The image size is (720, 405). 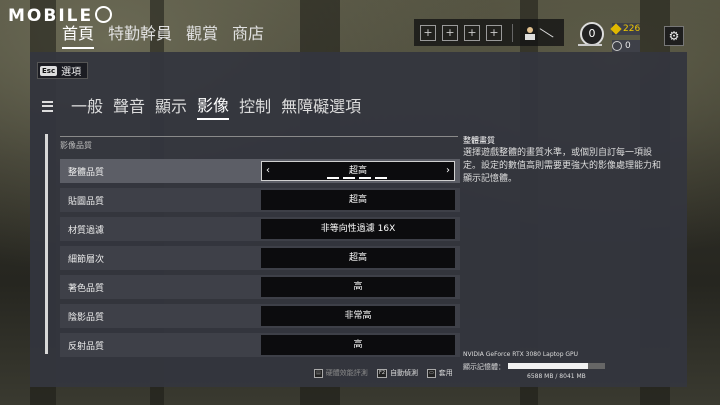 What do you see at coordinates (260, 171) in the screenshot?
I see `setting-overall-quality: 整體品質 ‹ 超高 ›` at bounding box center [260, 171].